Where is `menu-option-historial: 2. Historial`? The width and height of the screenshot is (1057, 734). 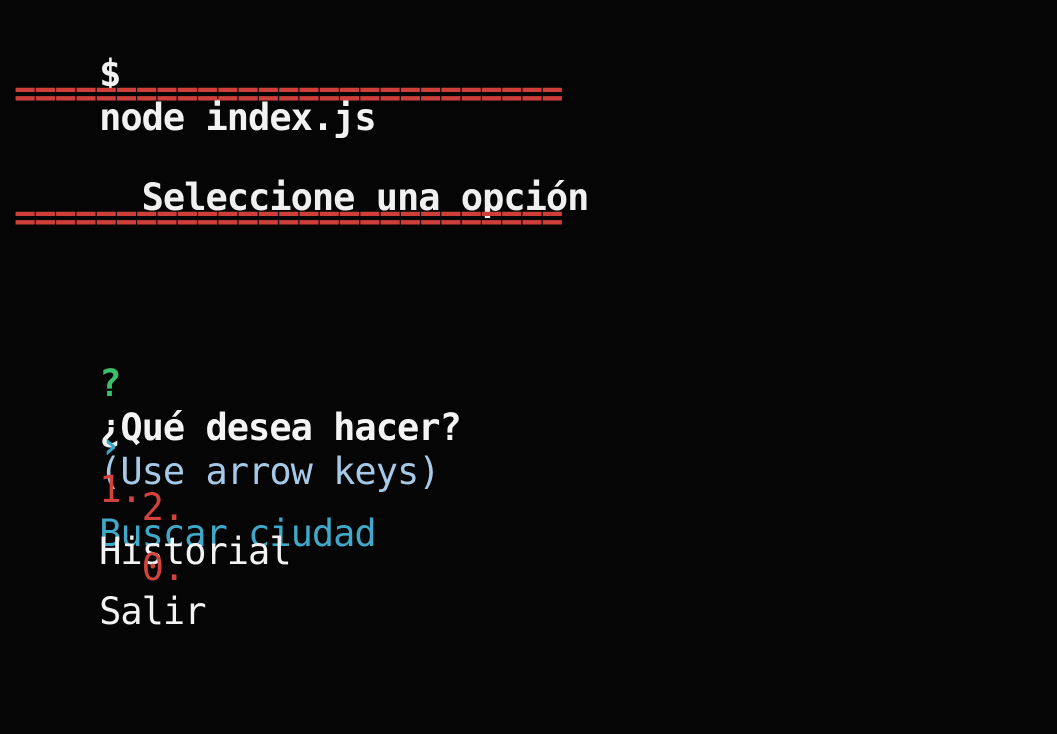
menu-option-historial: 2. Historial is located at coordinates (152, 507).